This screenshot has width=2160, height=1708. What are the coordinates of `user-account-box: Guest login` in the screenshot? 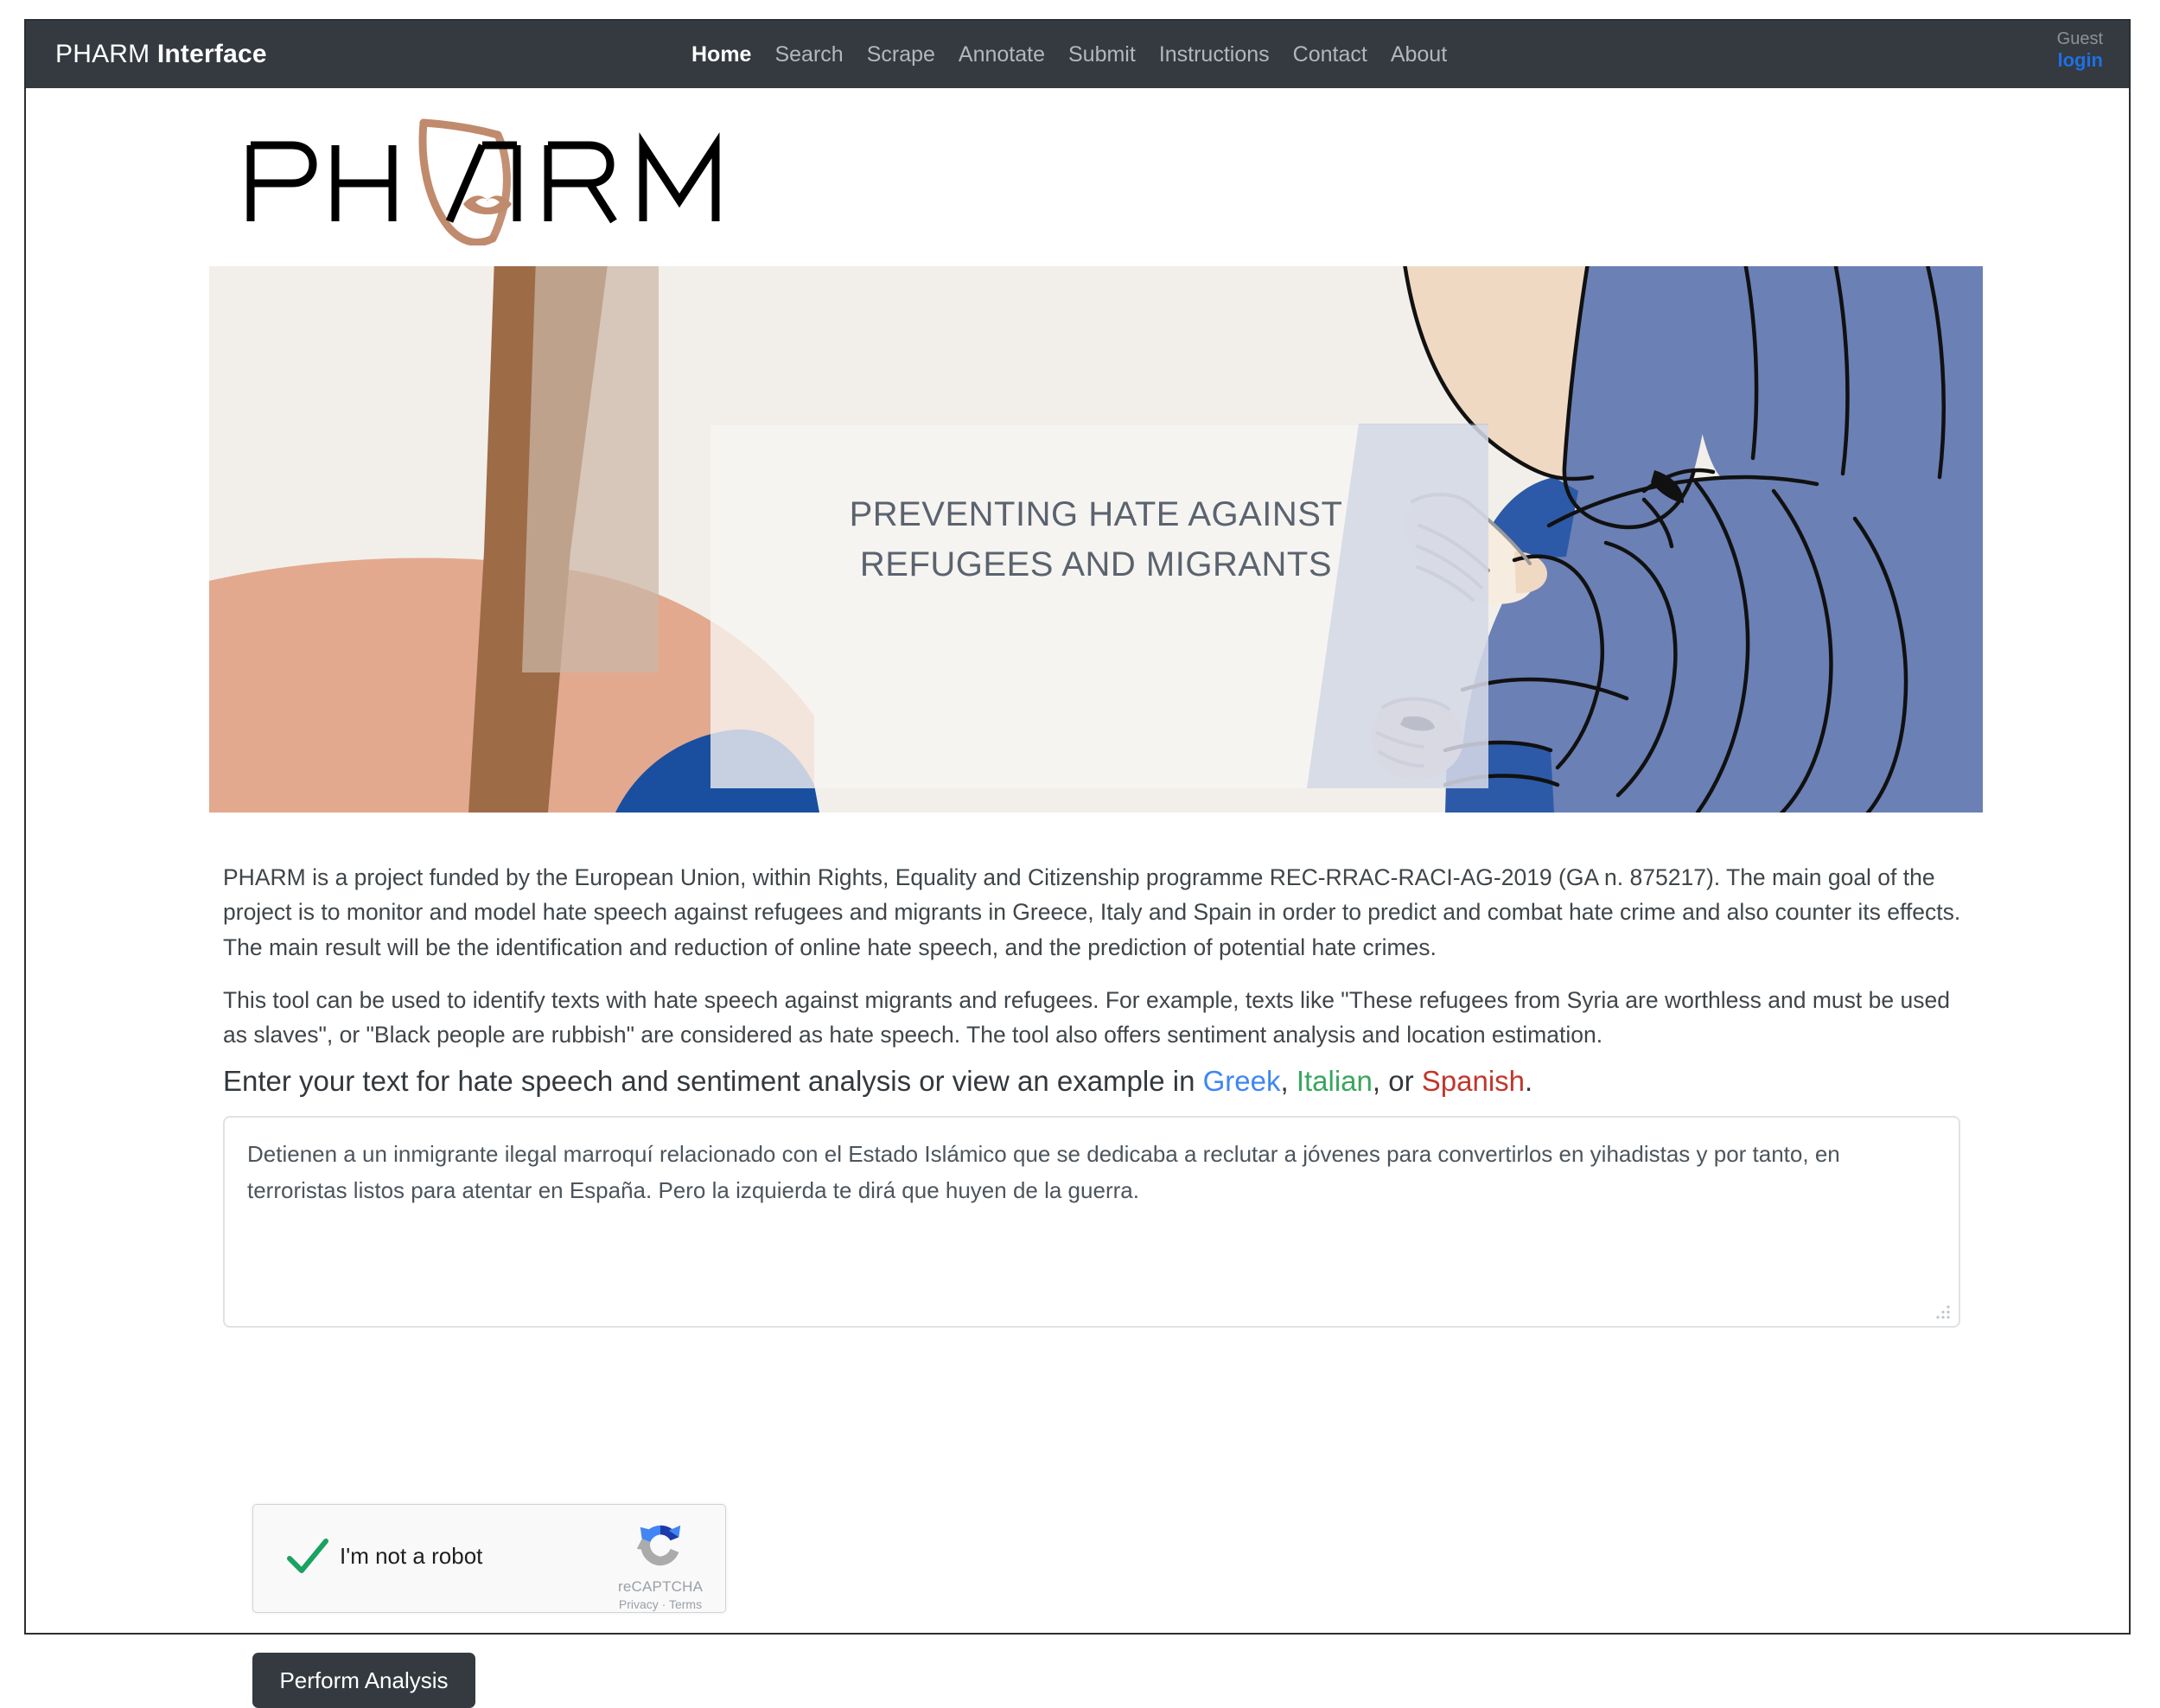 It's located at (2080, 50).